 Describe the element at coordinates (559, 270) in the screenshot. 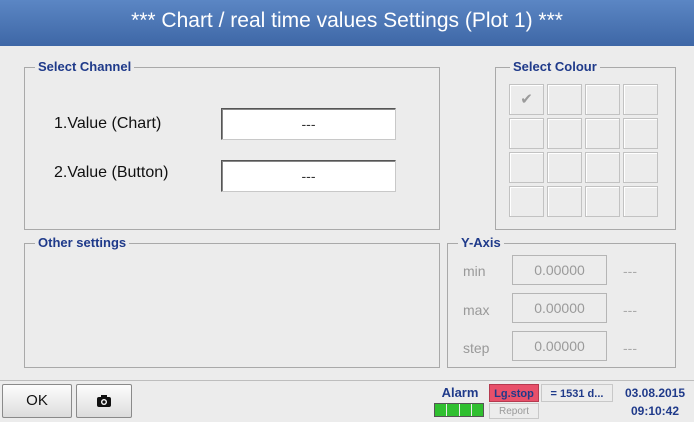

I see `y-min-input: 0.00000` at that location.